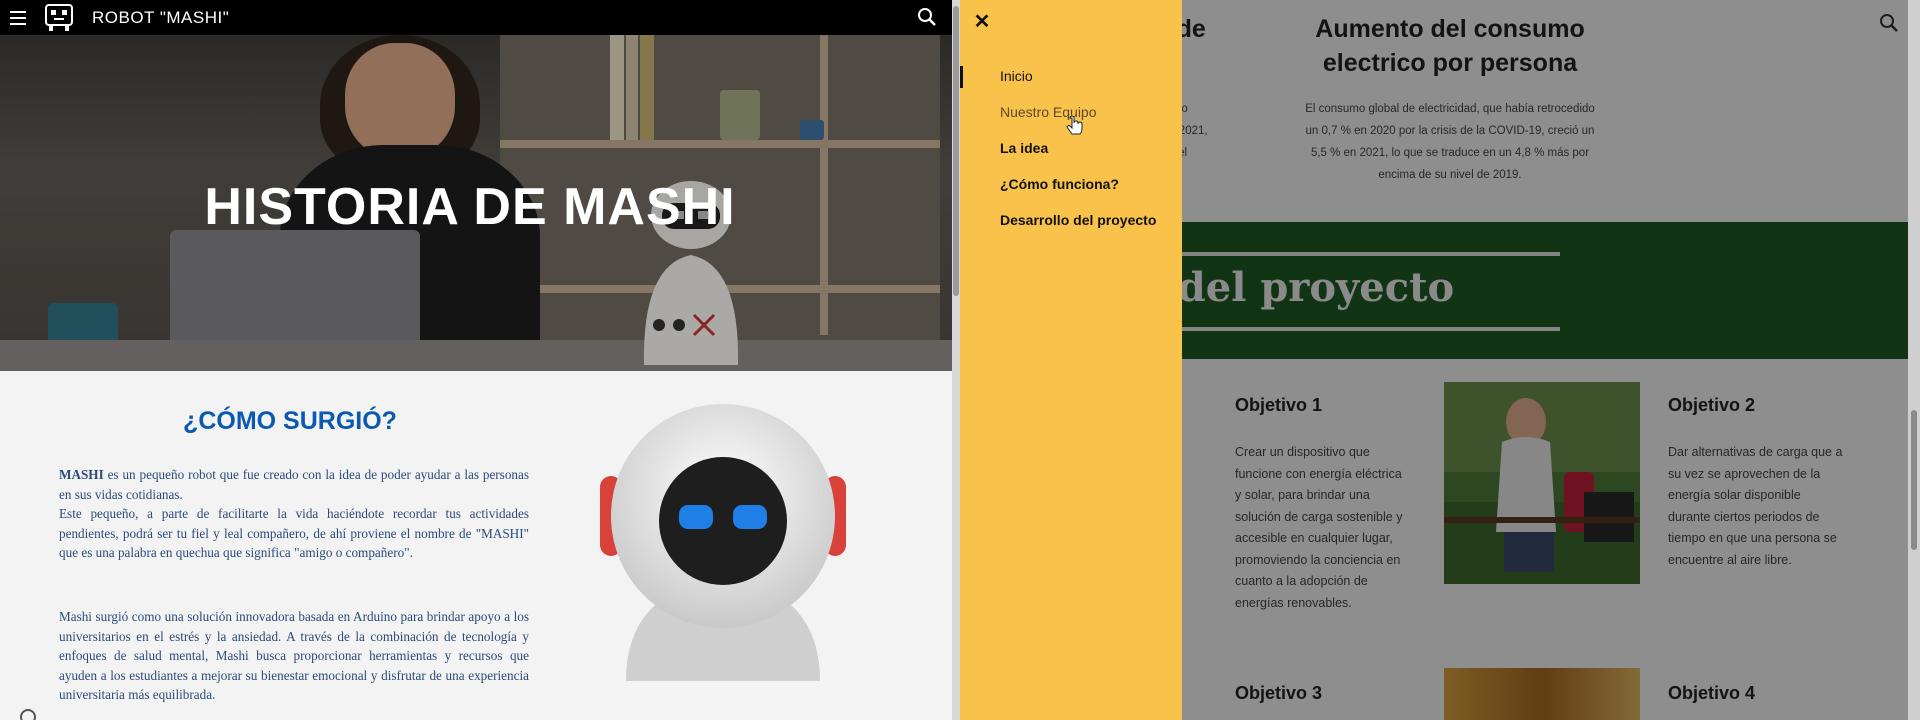 Image resolution: width=1920 pixels, height=720 pixels. Describe the element at coordinates (1318, 559) in the screenshot. I see `objective-line: promoviendo la conciencia en` at that location.